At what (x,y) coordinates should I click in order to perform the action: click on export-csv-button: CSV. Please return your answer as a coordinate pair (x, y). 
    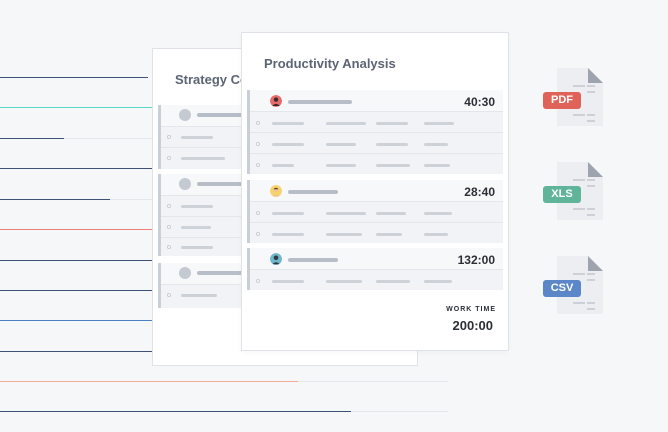
    Looking at the image, I should click on (573, 285).